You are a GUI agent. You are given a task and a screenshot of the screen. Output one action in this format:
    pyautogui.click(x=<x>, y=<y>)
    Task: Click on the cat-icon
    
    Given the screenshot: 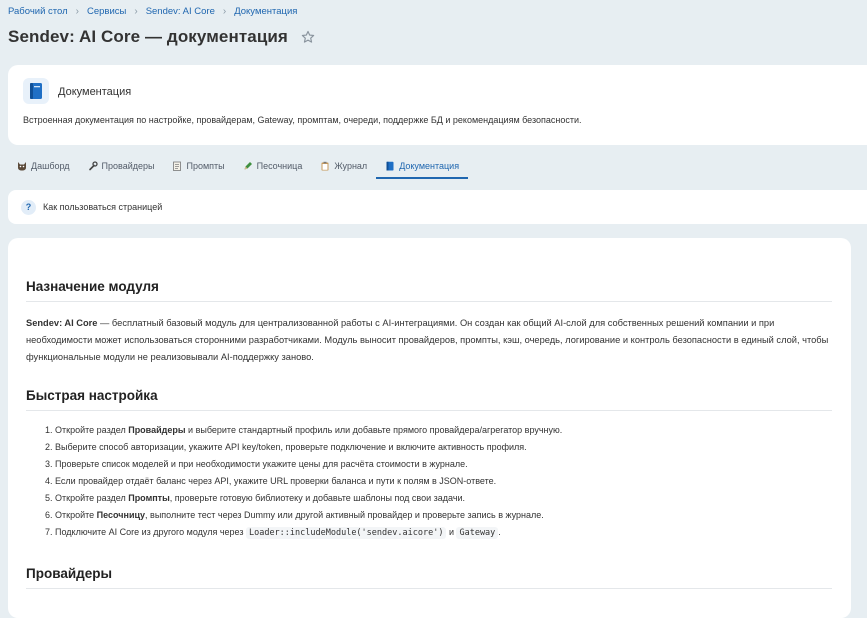 What is the action you would take?
    pyautogui.click(x=22, y=166)
    